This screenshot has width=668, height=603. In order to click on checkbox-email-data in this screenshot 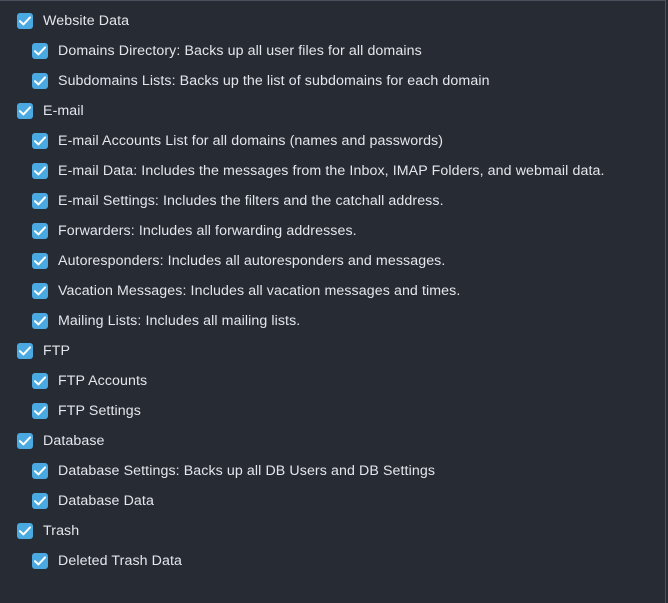, I will do `click(40, 171)`.